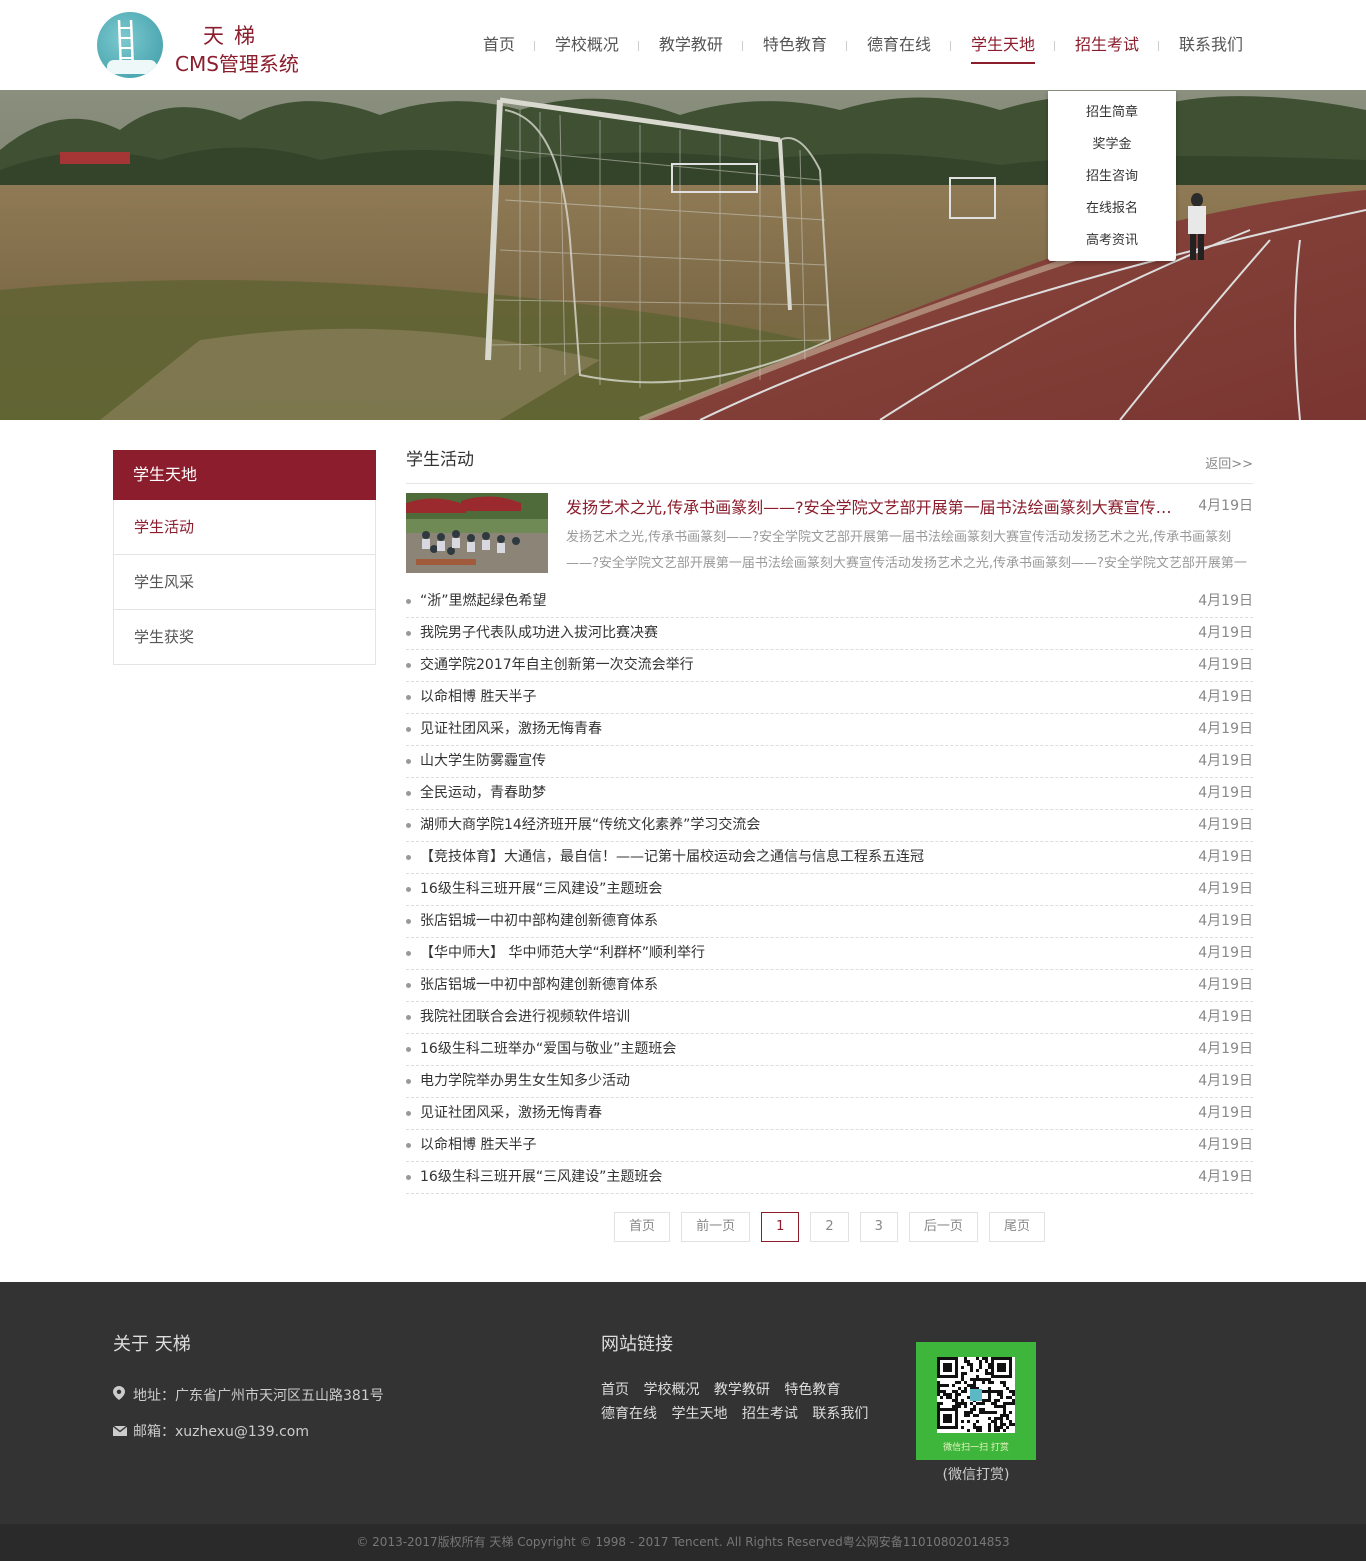  I want to click on pager-last-button: 尾页, so click(1016, 1227).